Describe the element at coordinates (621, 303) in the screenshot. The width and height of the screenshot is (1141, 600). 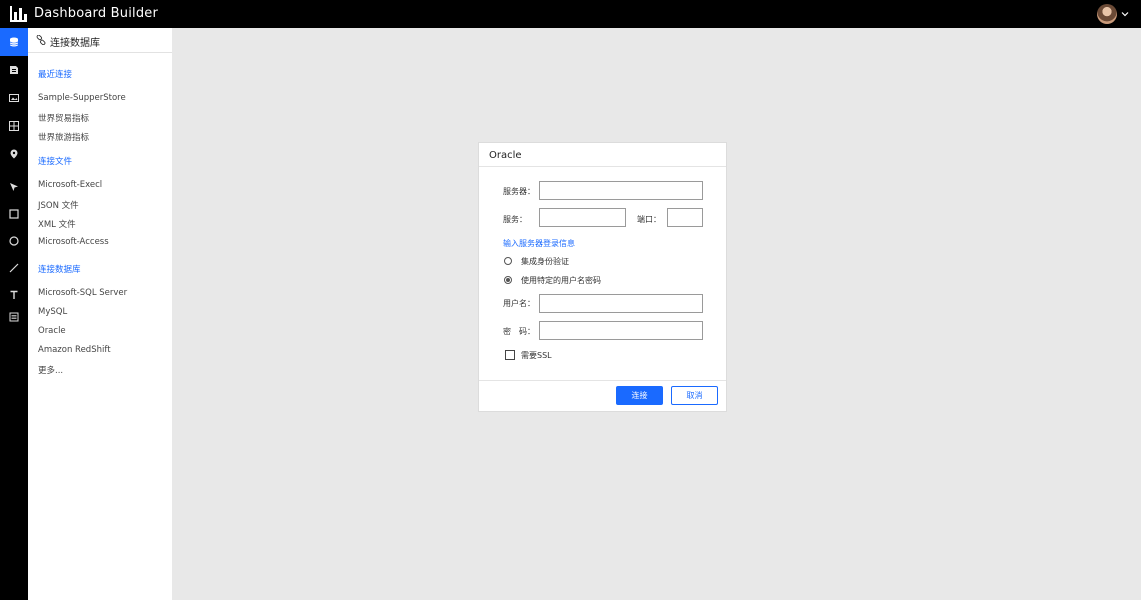
I see `username-input` at that location.